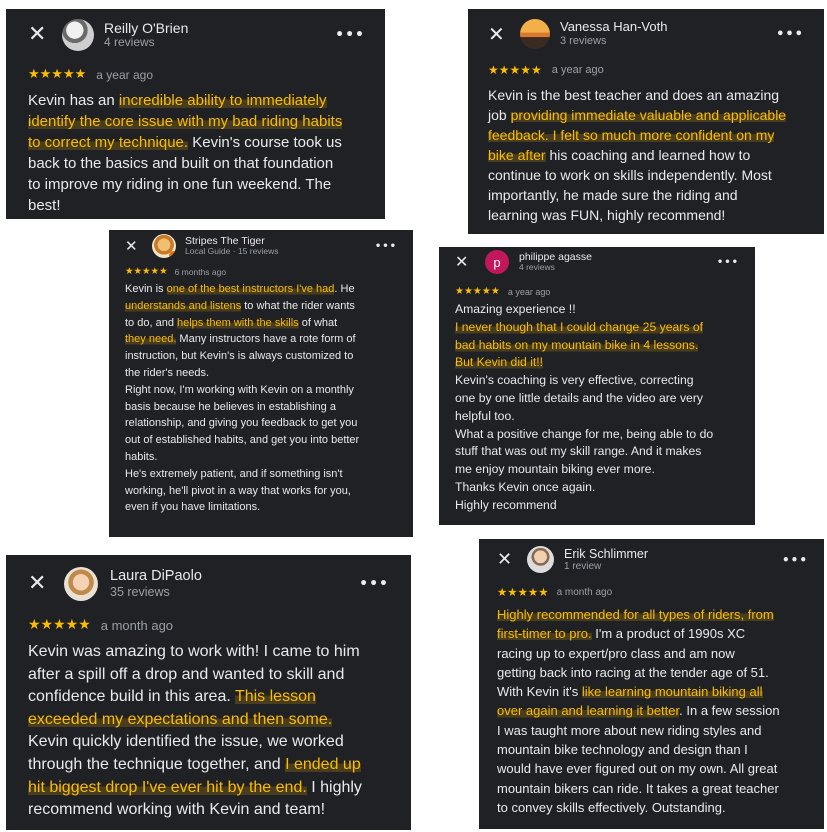 The width and height of the screenshot is (827, 832). Describe the element at coordinates (261, 271) in the screenshot. I see `review-meta: ★★★★★ 6 months ago` at that location.